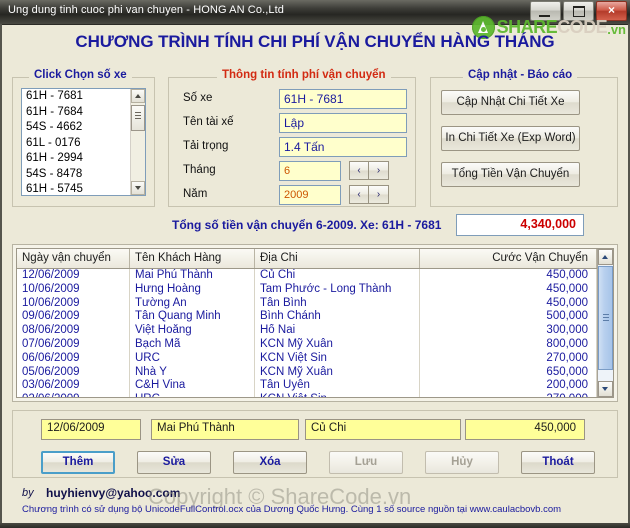 This screenshot has height=528, width=630. What do you see at coordinates (225, 429) in the screenshot?
I see `edit-customer-input: Mai Phú Thành` at bounding box center [225, 429].